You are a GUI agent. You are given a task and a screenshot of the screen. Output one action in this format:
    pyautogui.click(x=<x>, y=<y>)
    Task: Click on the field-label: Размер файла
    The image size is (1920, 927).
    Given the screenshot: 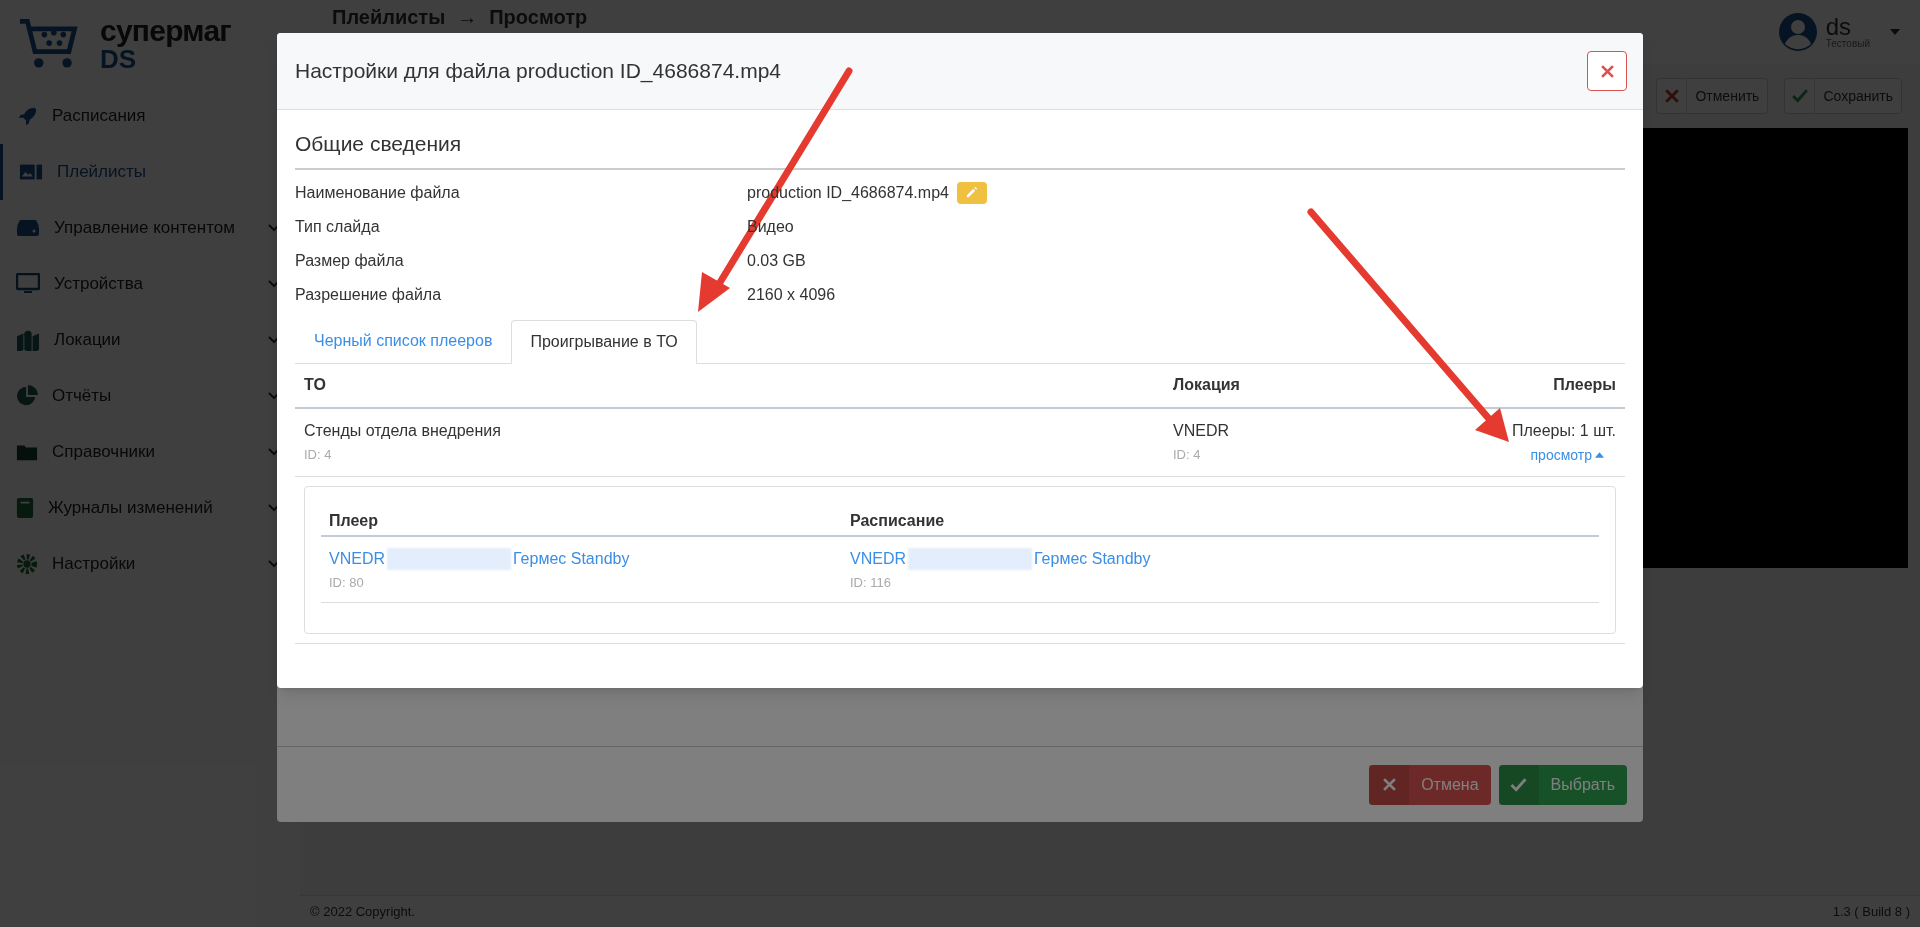 What is the action you would take?
    pyautogui.click(x=350, y=260)
    